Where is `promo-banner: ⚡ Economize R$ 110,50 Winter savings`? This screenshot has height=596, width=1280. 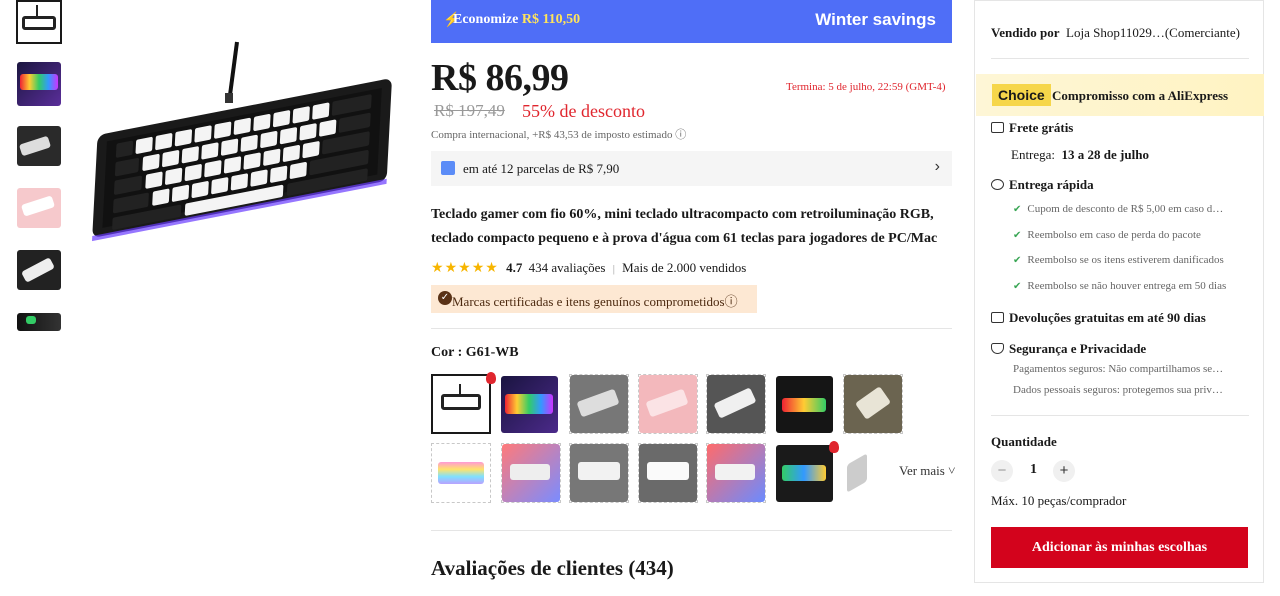
promo-banner: ⚡ Economize R$ 110,50 Winter savings is located at coordinates (691, 21).